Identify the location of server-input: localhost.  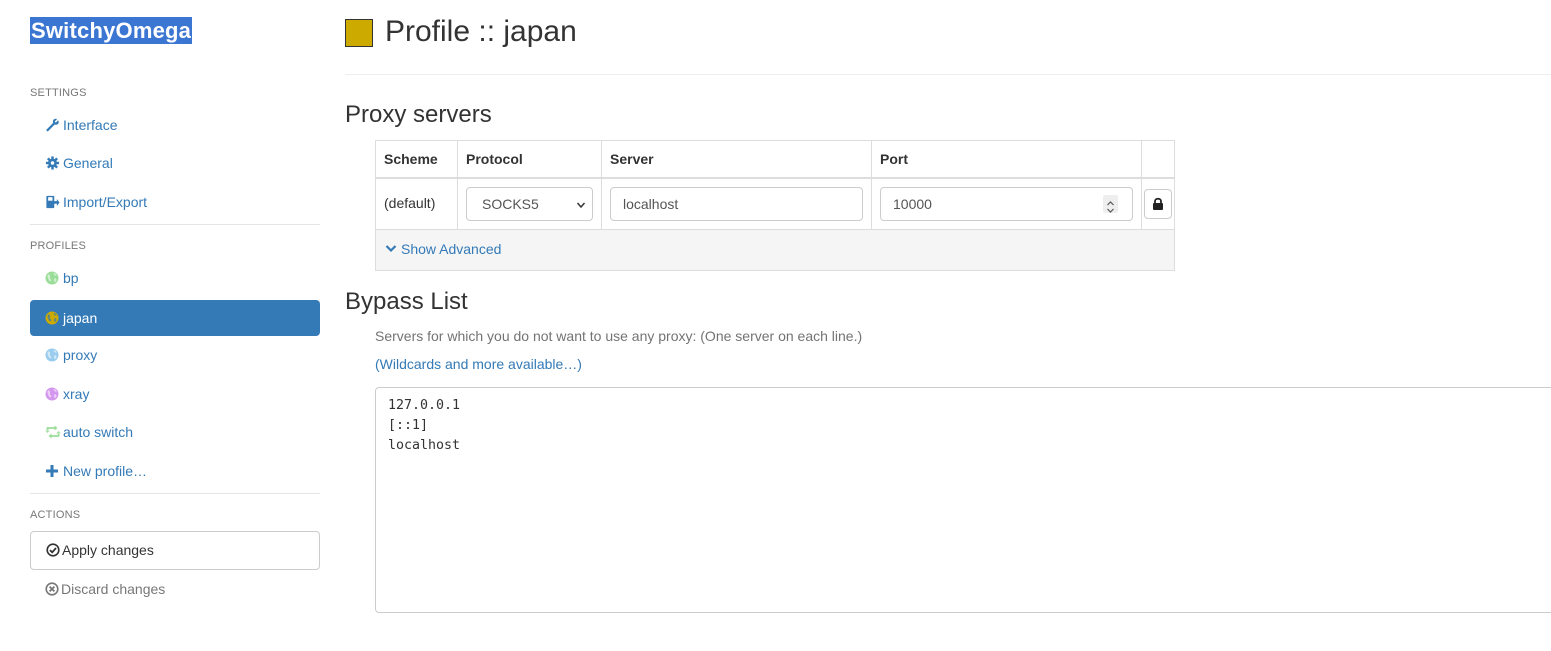
(736, 204).